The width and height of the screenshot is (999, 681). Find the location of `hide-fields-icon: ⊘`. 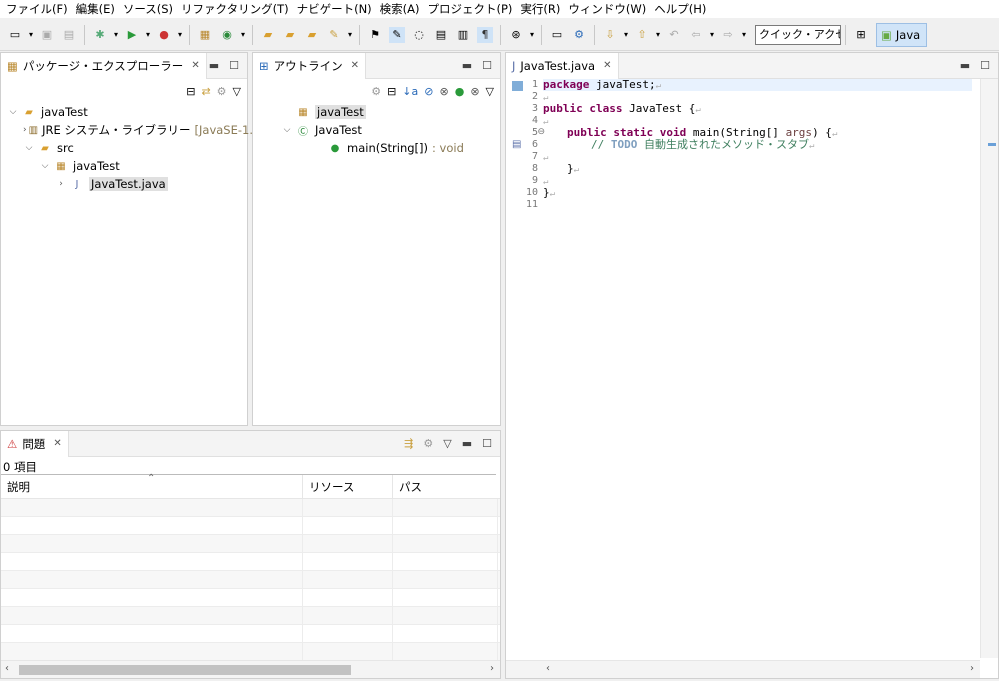

hide-fields-icon: ⊘ is located at coordinates (428, 91).